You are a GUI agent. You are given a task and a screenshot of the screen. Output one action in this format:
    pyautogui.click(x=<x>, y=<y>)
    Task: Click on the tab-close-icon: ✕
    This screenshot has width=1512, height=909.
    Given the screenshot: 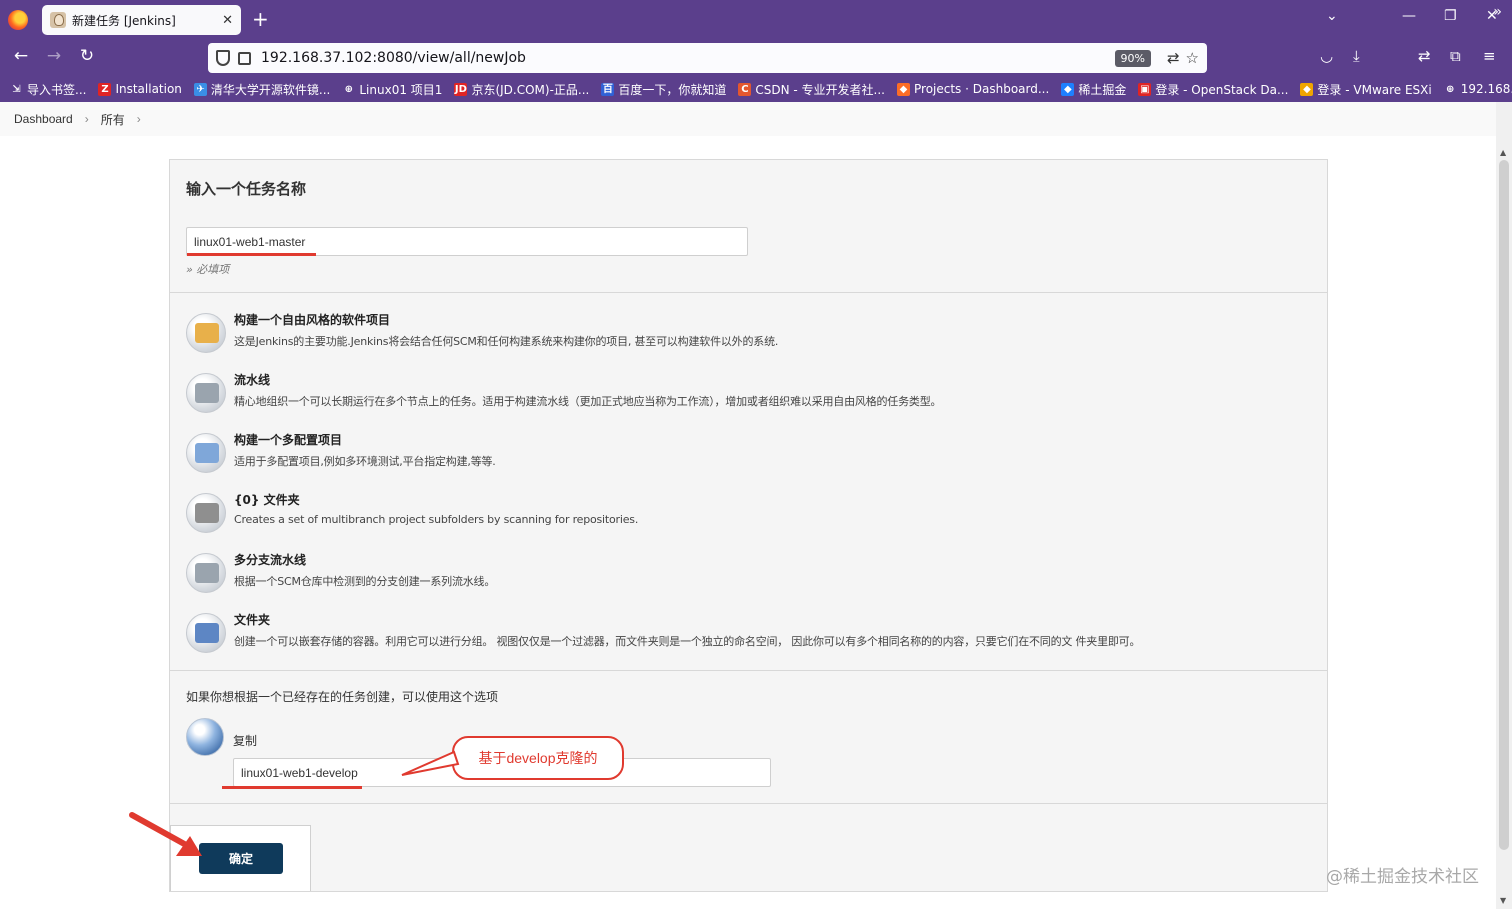 What is the action you would take?
    pyautogui.click(x=227, y=20)
    